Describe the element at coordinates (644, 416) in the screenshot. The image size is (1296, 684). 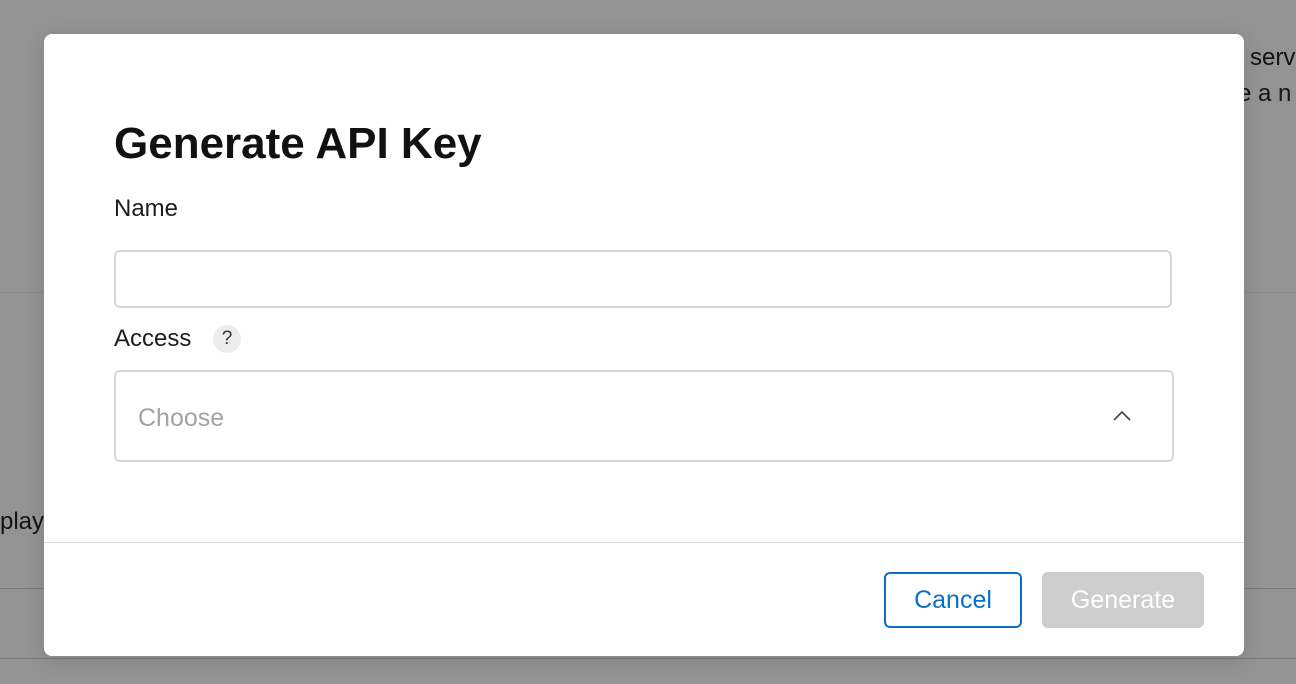
I see `access-select: Choose` at that location.